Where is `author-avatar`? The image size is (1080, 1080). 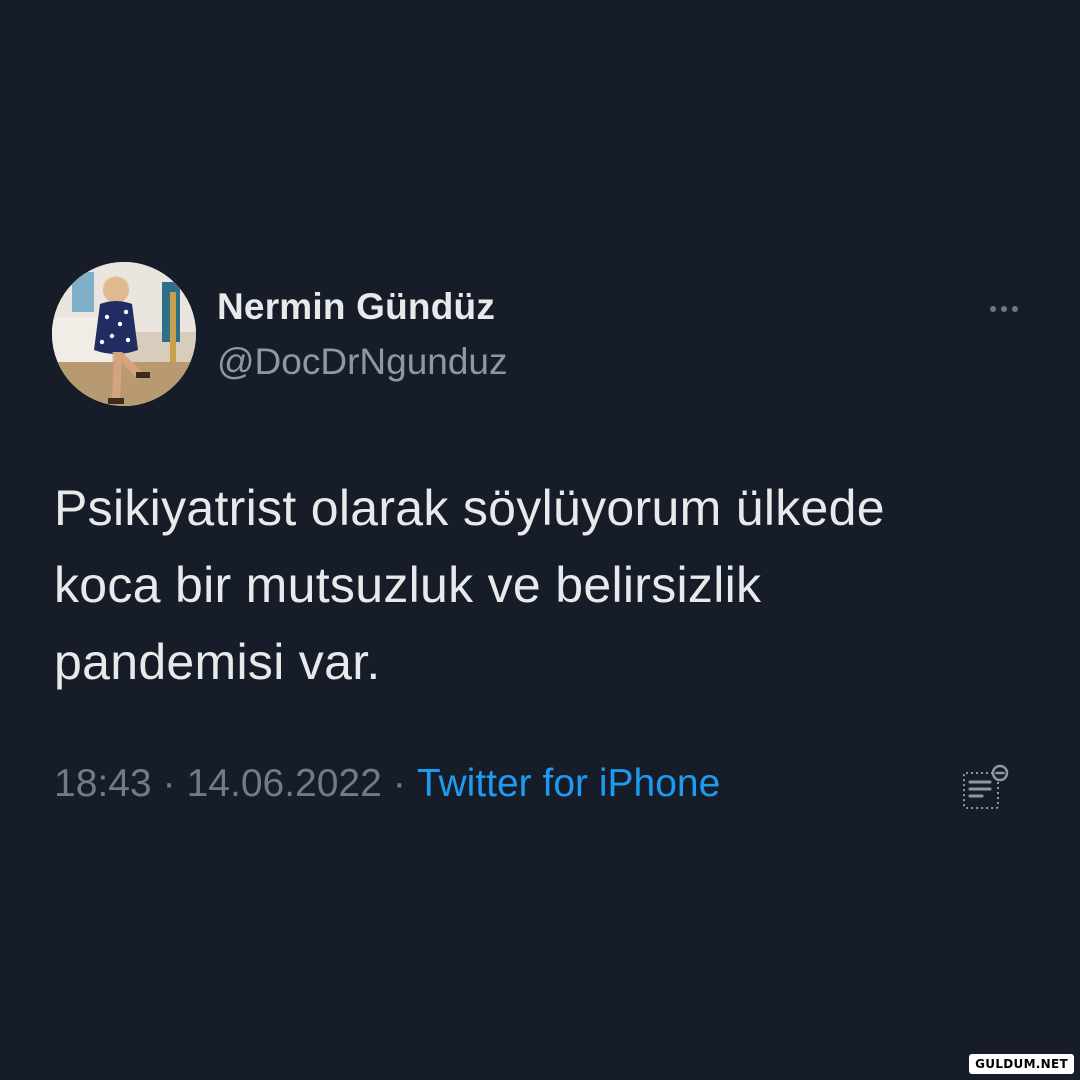
author-avatar is located at coordinates (124, 334).